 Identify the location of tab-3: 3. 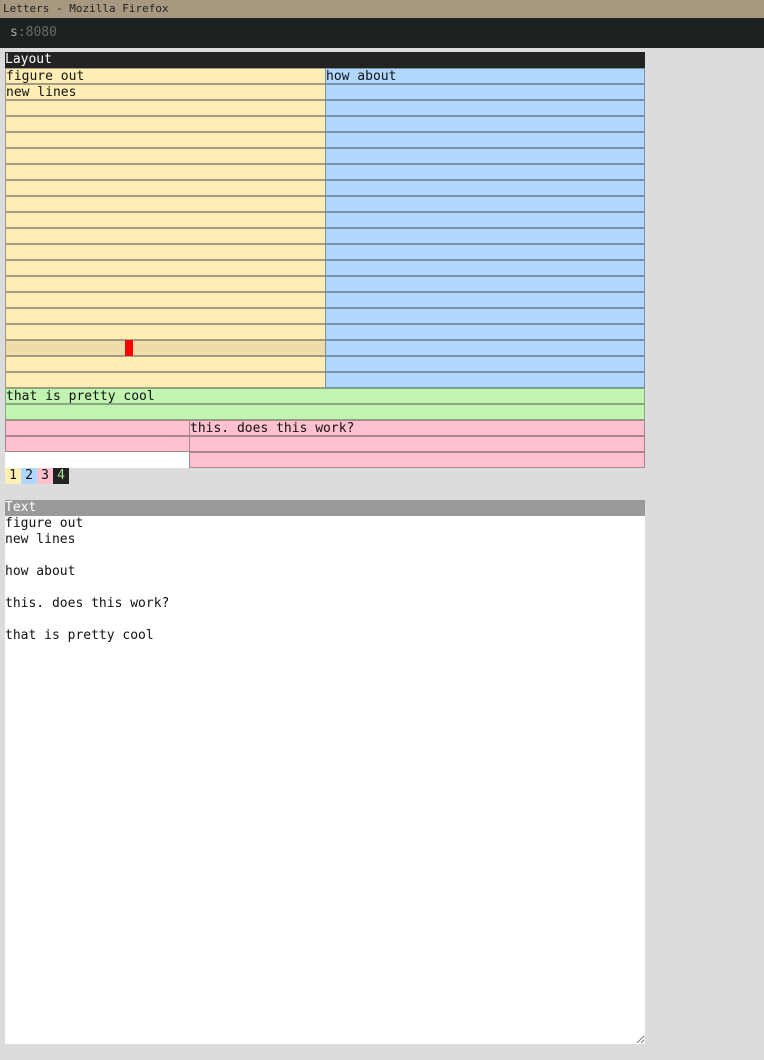
(45, 476).